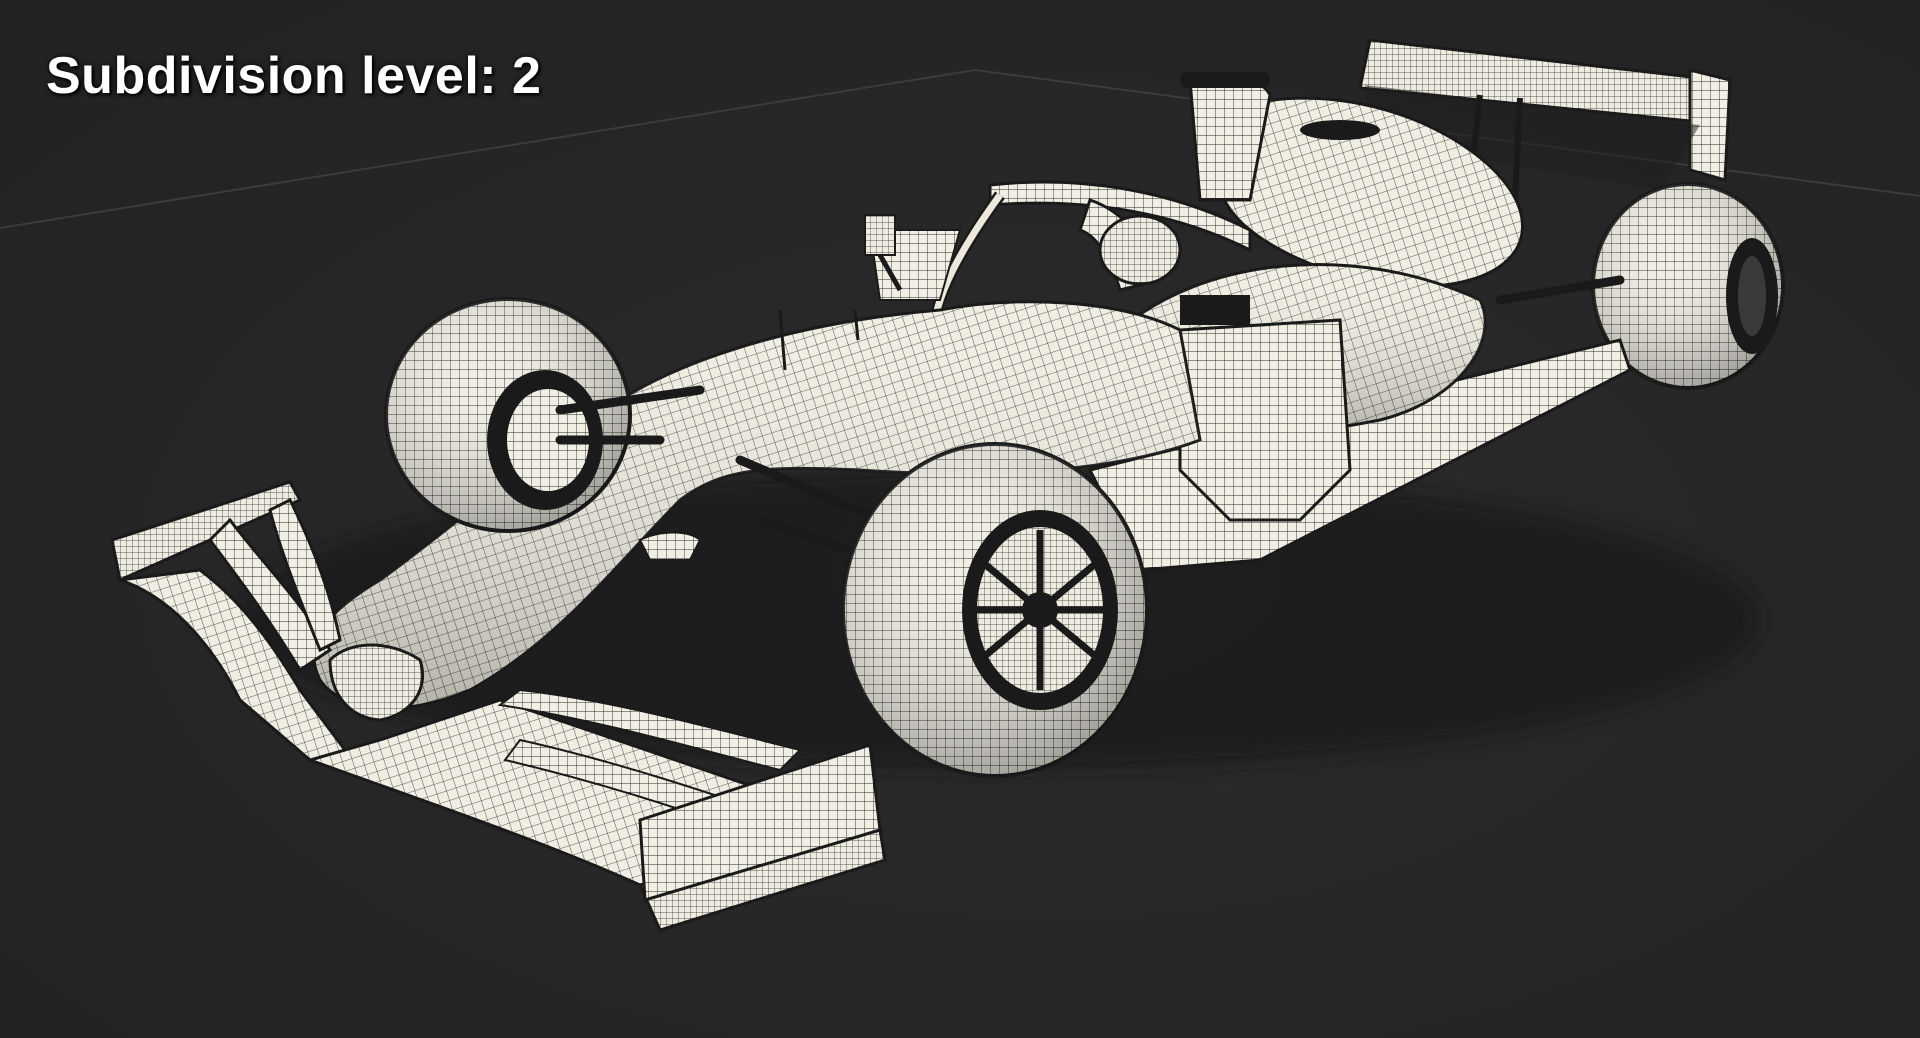 This screenshot has height=1038, width=1920. I want to click on front-right-tire, so click(995, 610).